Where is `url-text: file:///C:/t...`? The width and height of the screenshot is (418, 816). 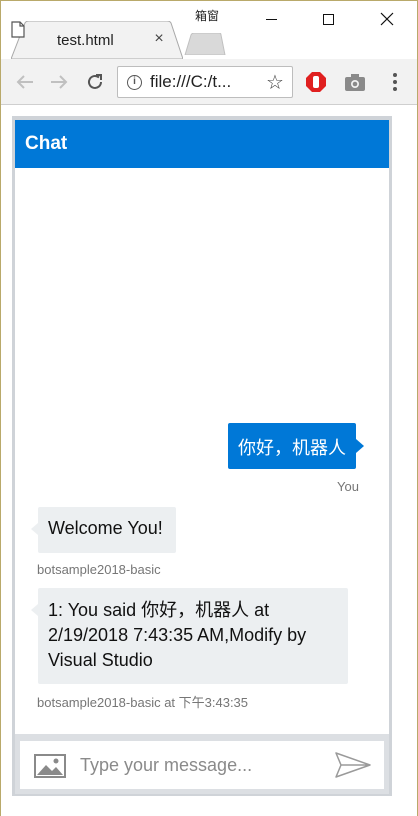 url-text: file:///C:/t... is located at coordinates (205, 82).